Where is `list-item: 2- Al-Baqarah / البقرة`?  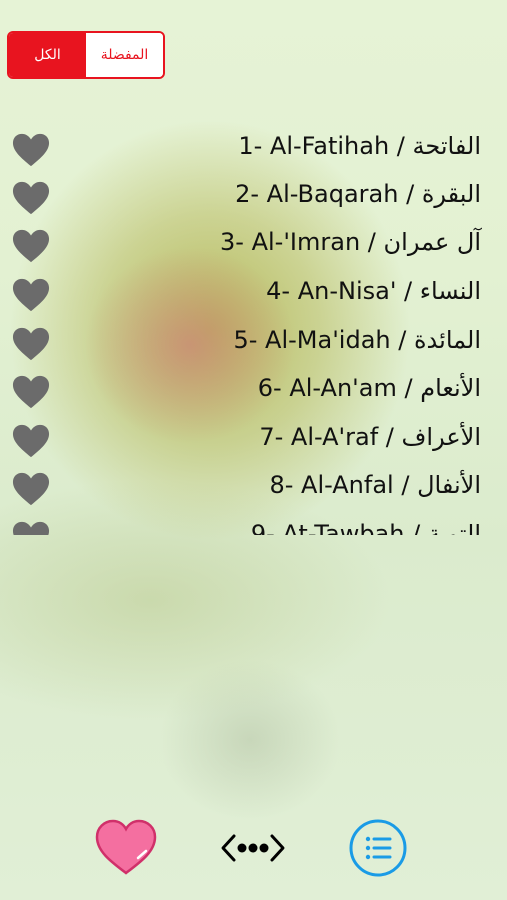
list-item: 2- Al-Baqarah / البقرة is located at coordinates (253, 194).